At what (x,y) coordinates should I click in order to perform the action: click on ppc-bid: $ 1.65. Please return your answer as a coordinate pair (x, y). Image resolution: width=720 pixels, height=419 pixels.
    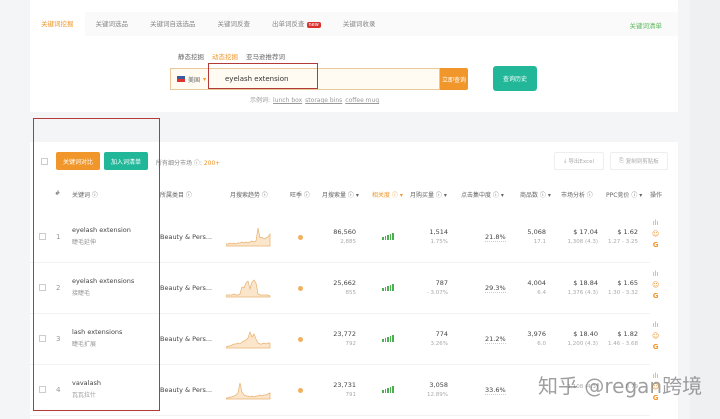
    Looking at the image, I should click on (627, 283).